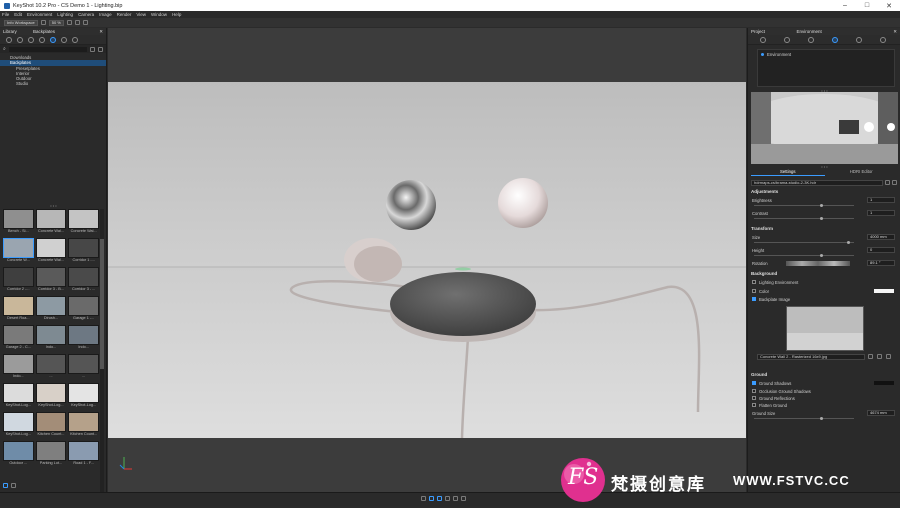 This screenshot has width=900, height=508. What do you see at coordinates (862, 172) in the screenshot?
I see `tab-hdri-editor: HDRI Editor` at bounding box center [862, 172].